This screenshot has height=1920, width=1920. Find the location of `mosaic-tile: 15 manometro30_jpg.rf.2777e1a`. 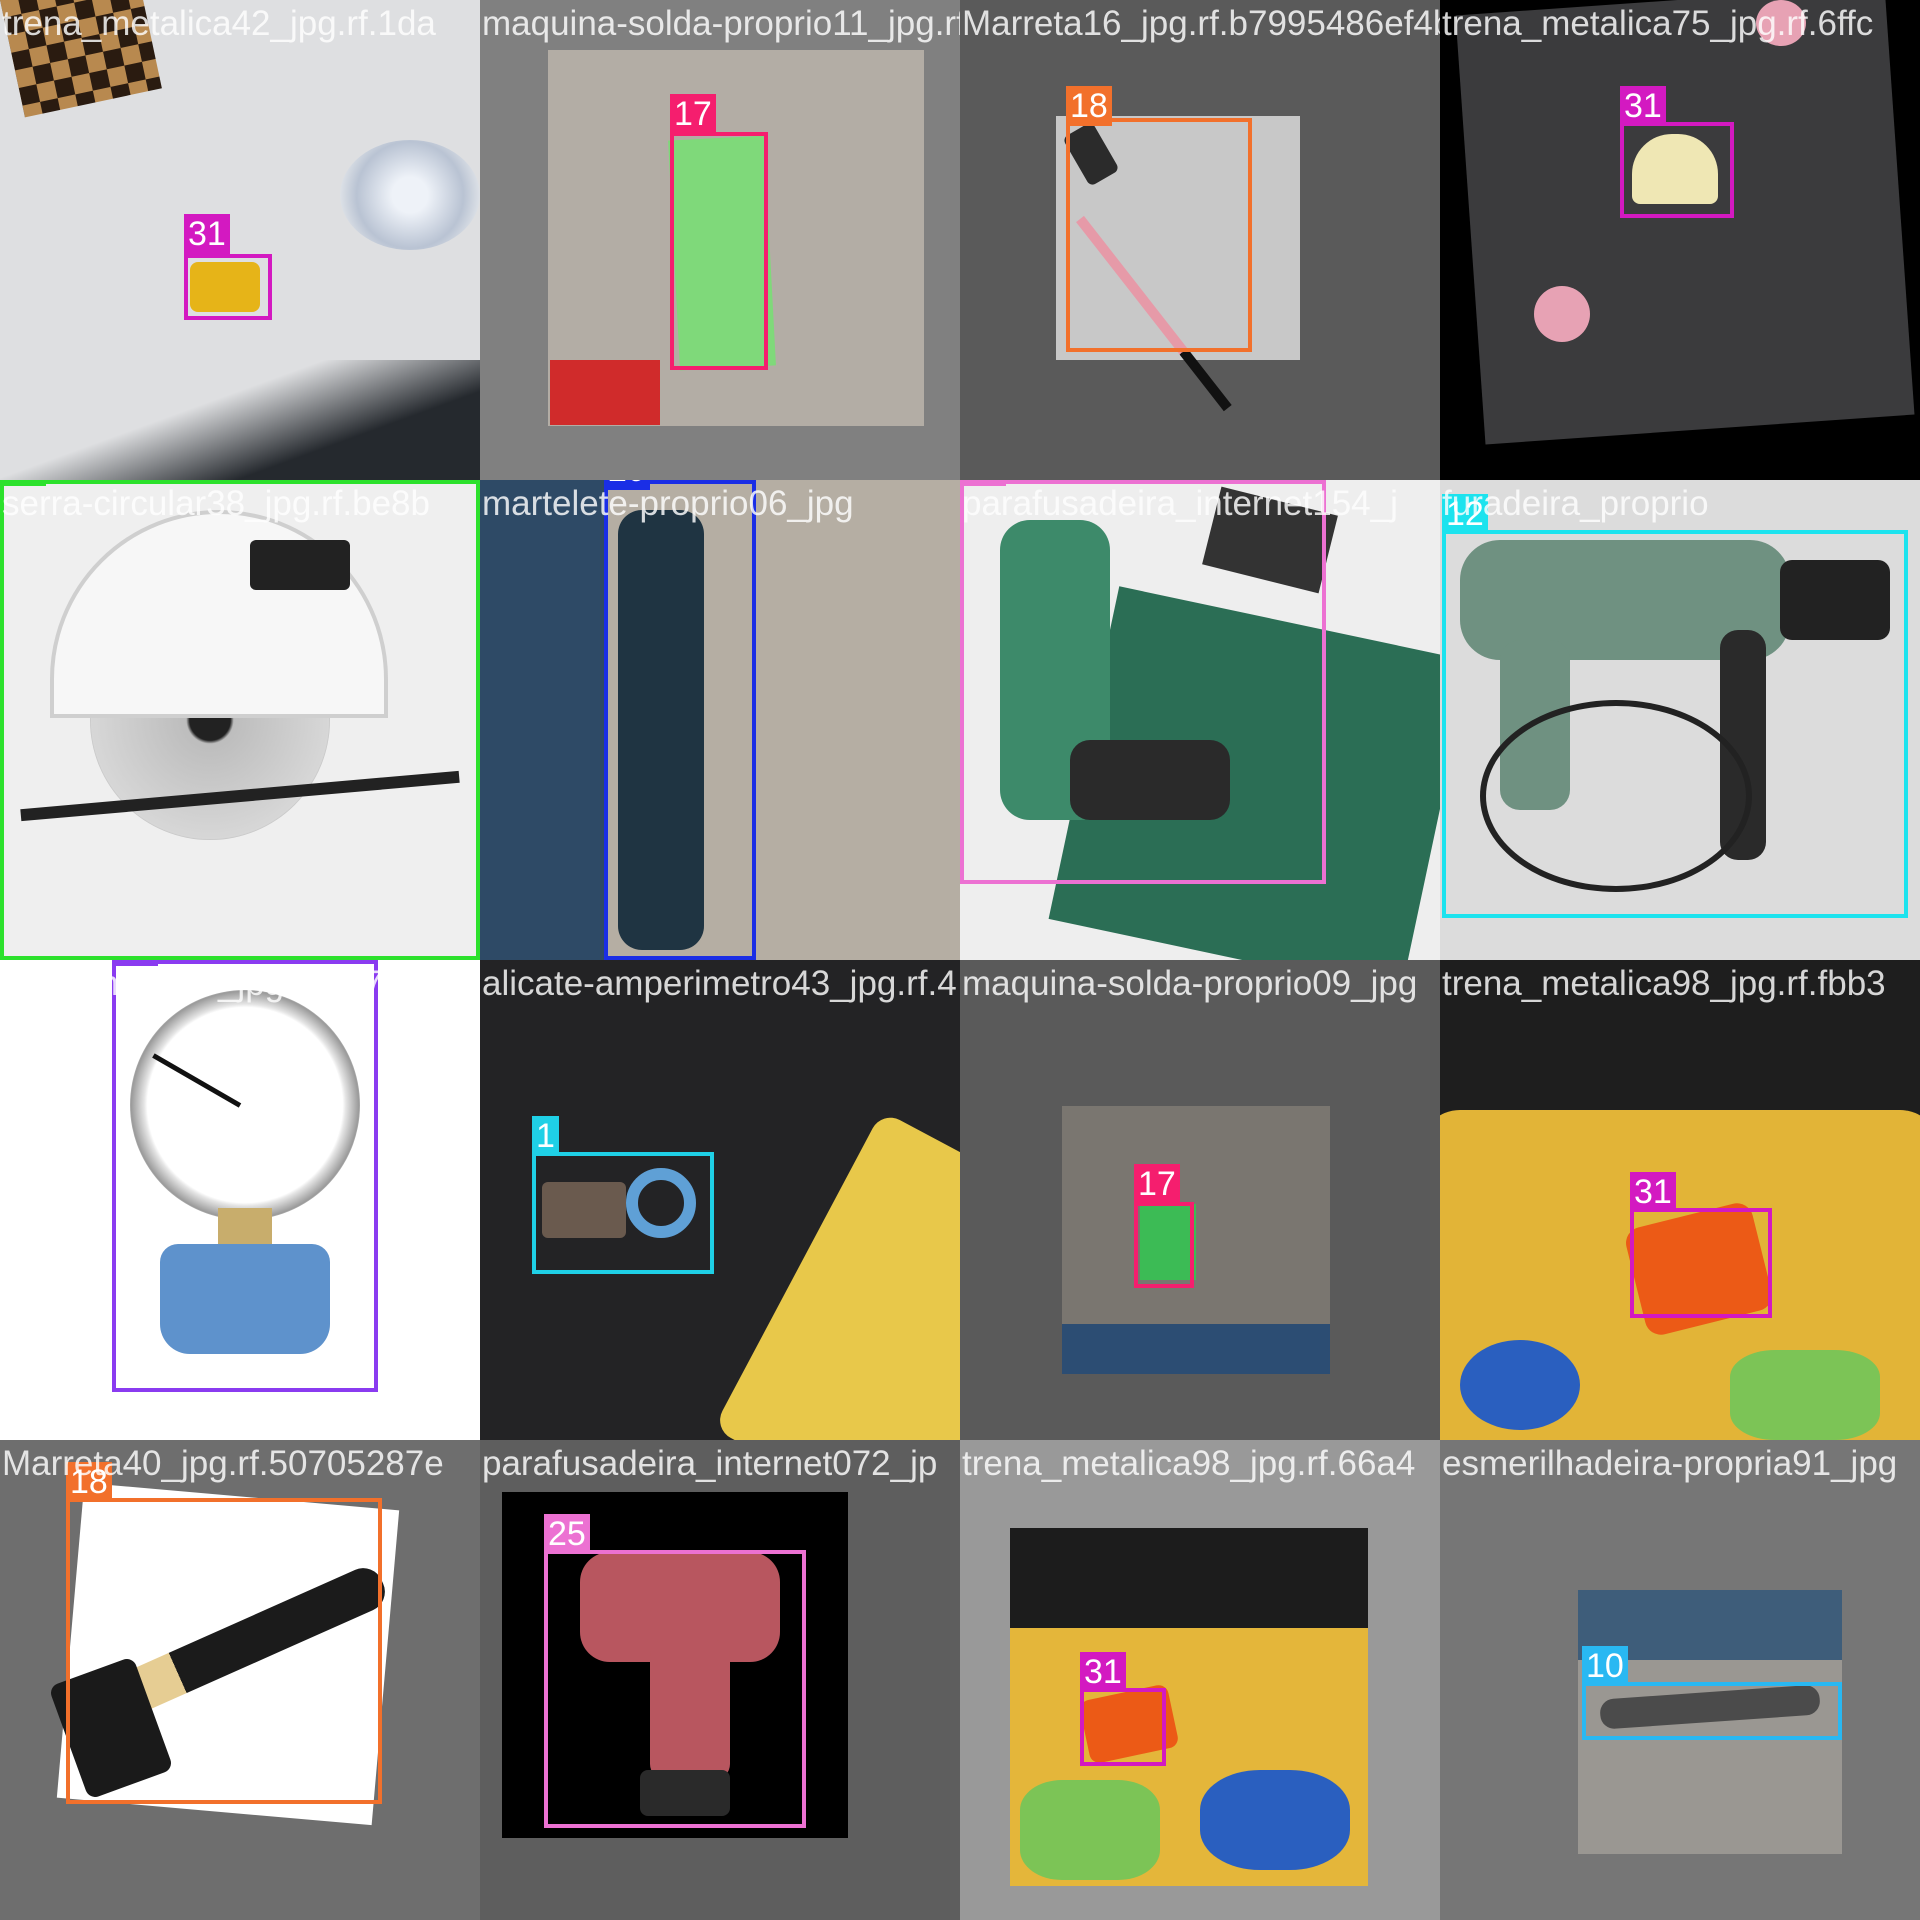

mosaic-tile: 15 manometro30_jpg.rf.2777e1a is located at coordinates (240, 1200).